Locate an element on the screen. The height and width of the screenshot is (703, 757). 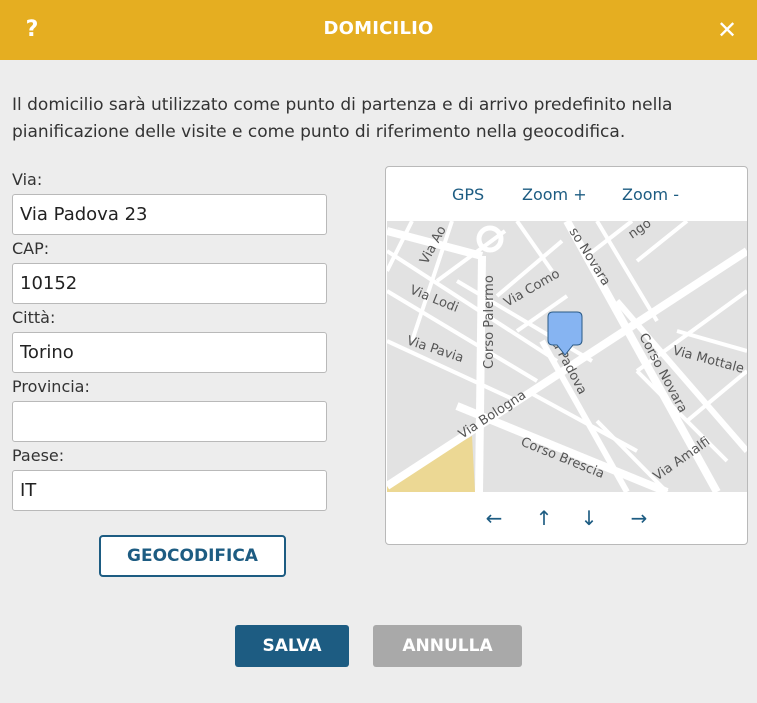
cap-label: CAP: is located at coordinates (31, 248).